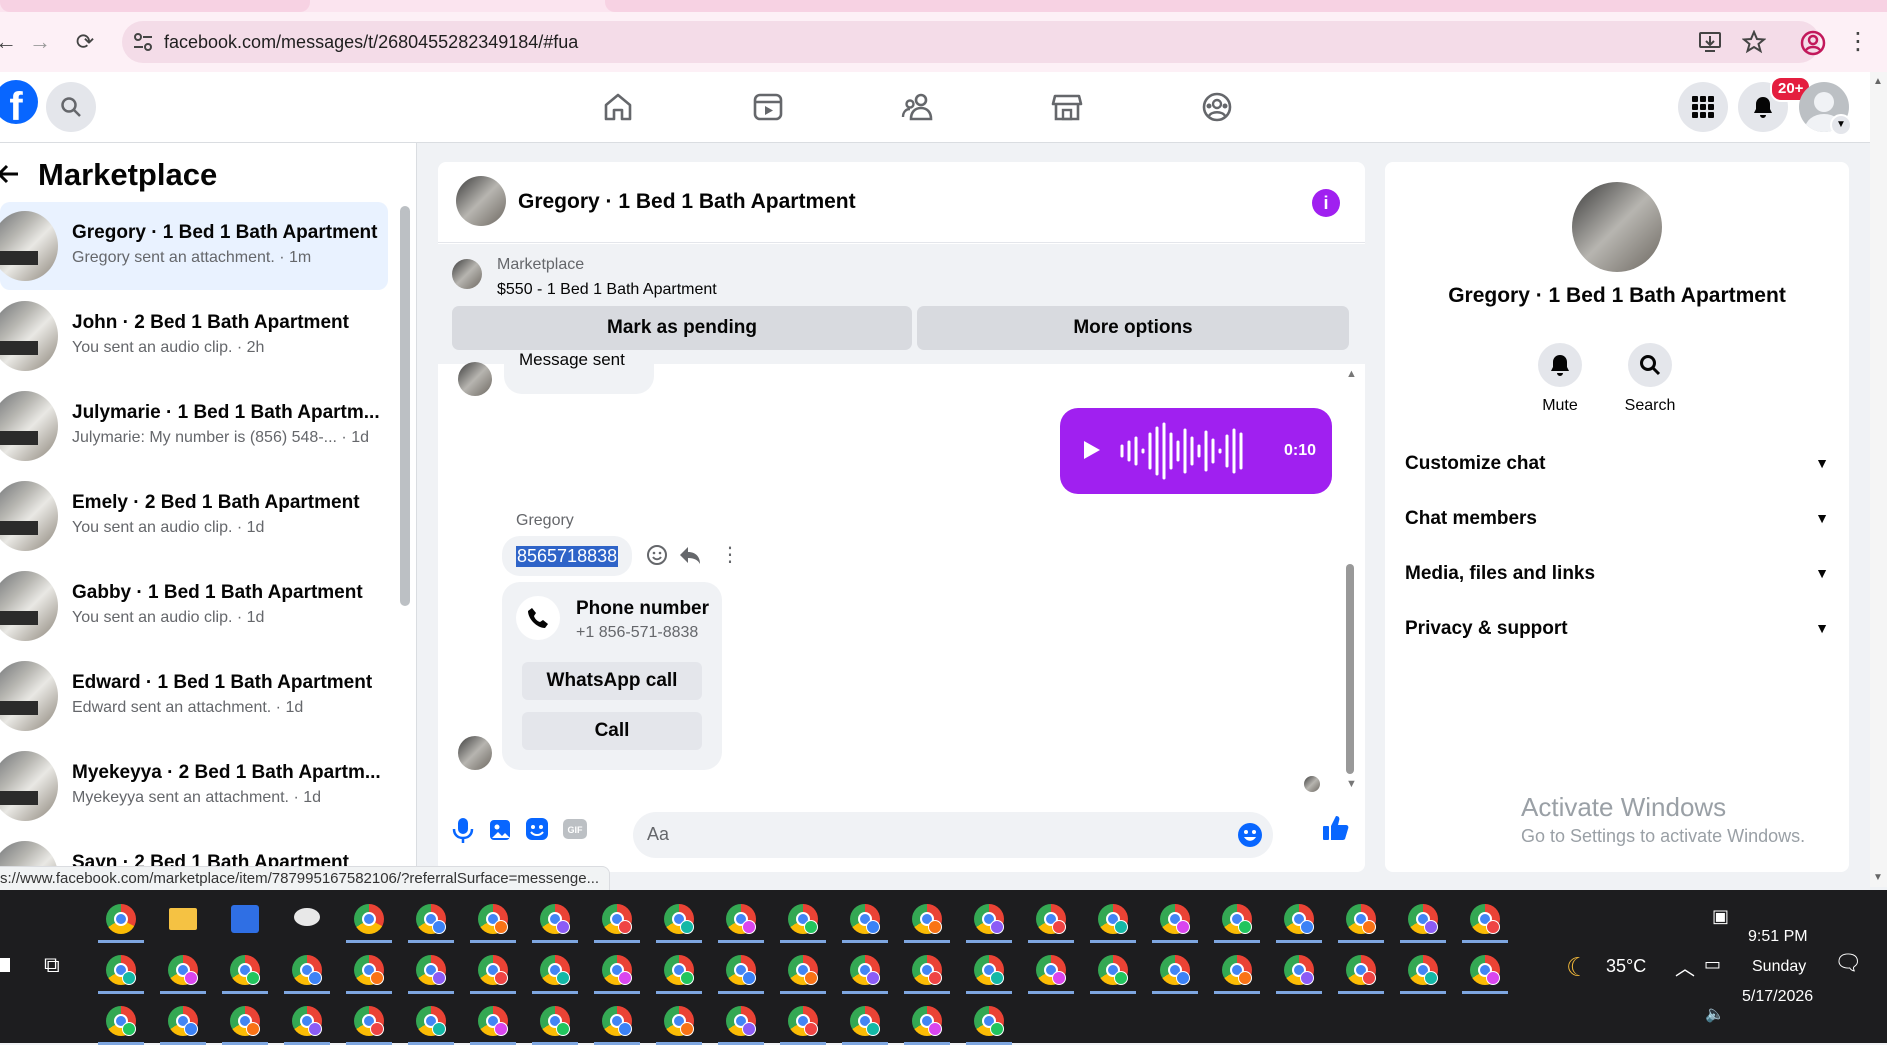 This screenshot has height=1045, width=1887. What do you see at coordinates (1754, 42) in the screenshot?
I see `bookmark-star-icon` at bounding box center [1754, 42].